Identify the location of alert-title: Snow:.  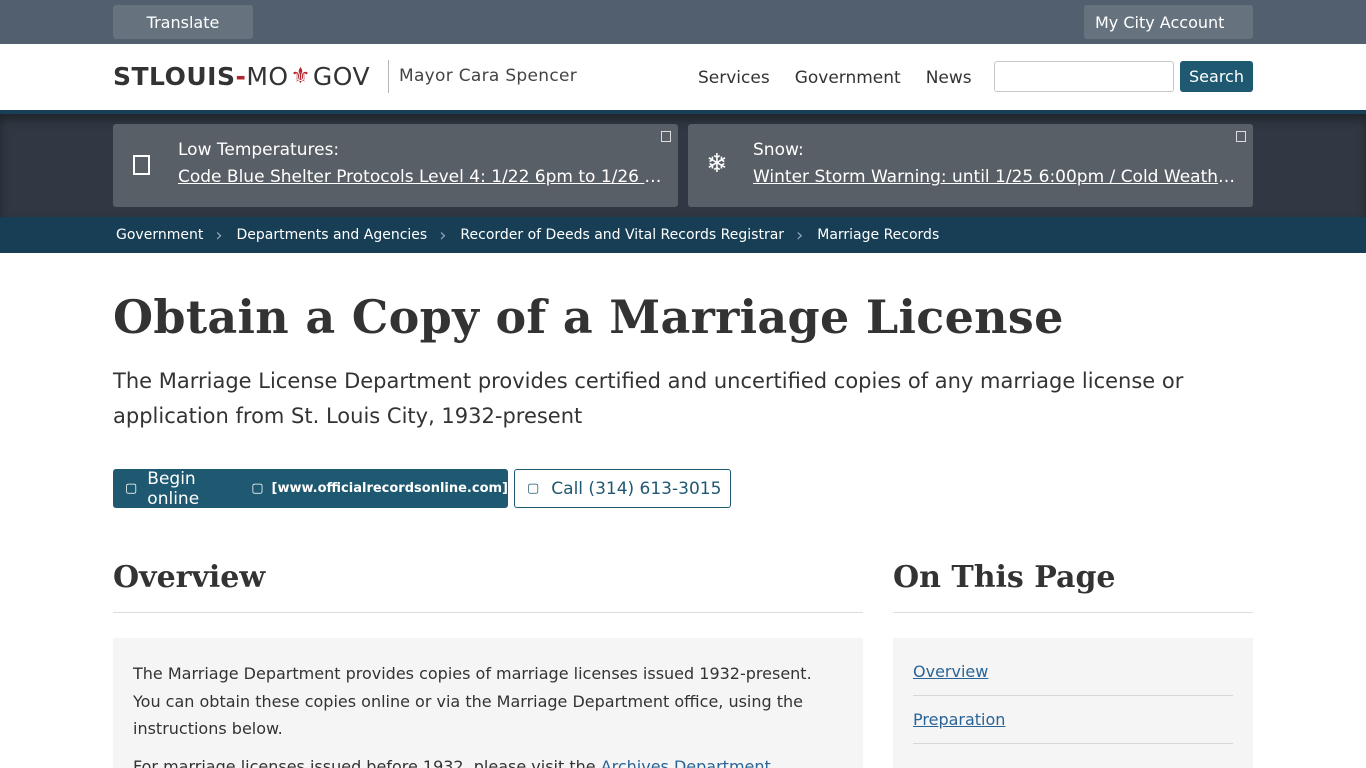
(778, 150).